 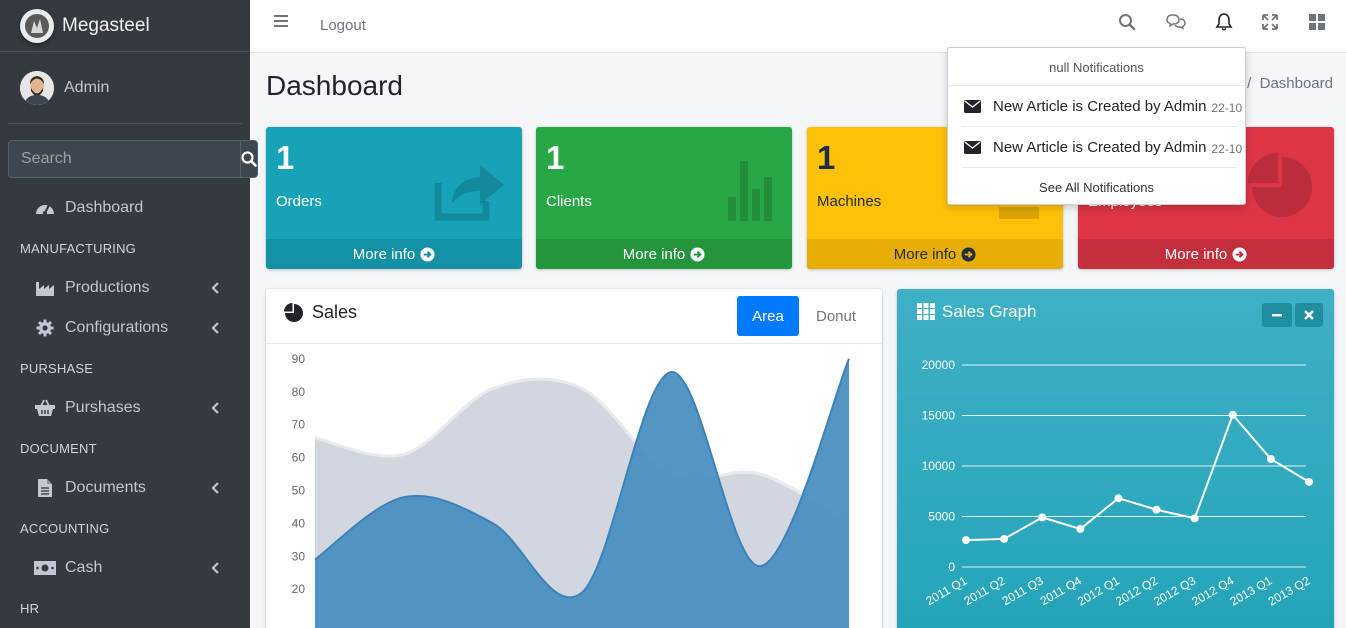 What do you see at coordinates (86, 88) in the screenshot?
I see `user-name: Admin` at bounding box center [86, 88].